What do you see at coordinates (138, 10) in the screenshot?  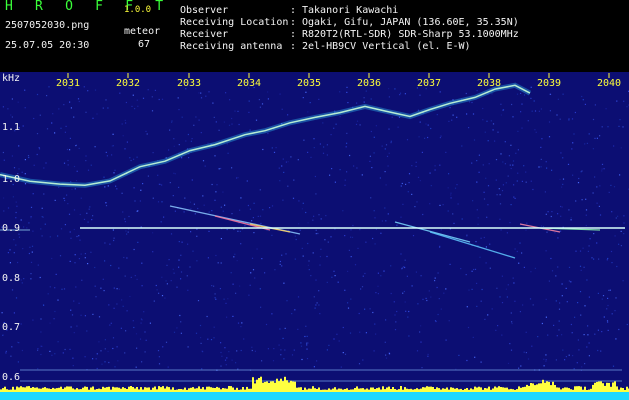 I see `app-version: 1.0.0` at bounding box center [138, 10].